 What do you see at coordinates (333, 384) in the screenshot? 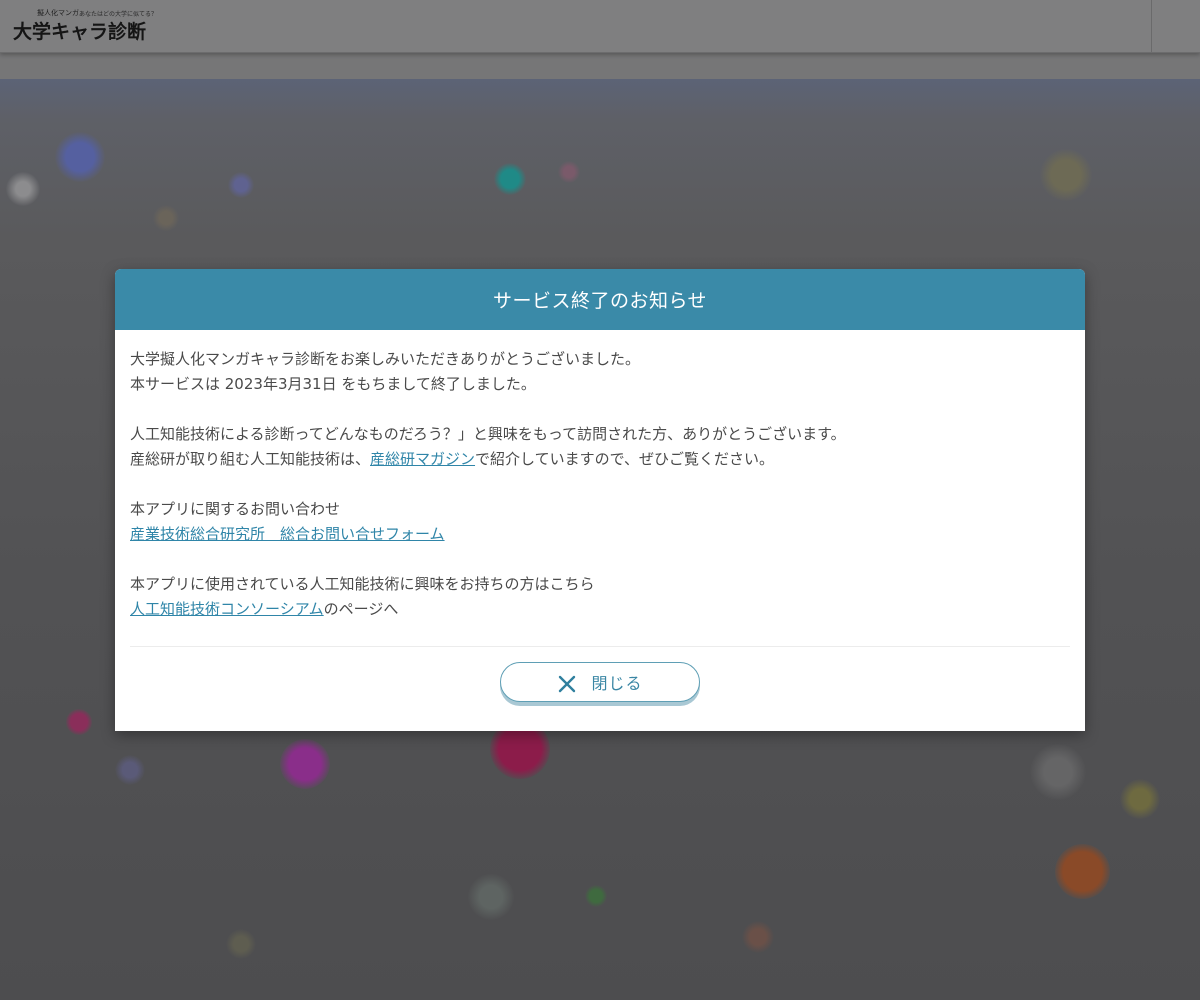
I see `end-date-line: 本サービスは 2023年3月31日 をもちまして終了しました。` at bounding box center [333, 384].